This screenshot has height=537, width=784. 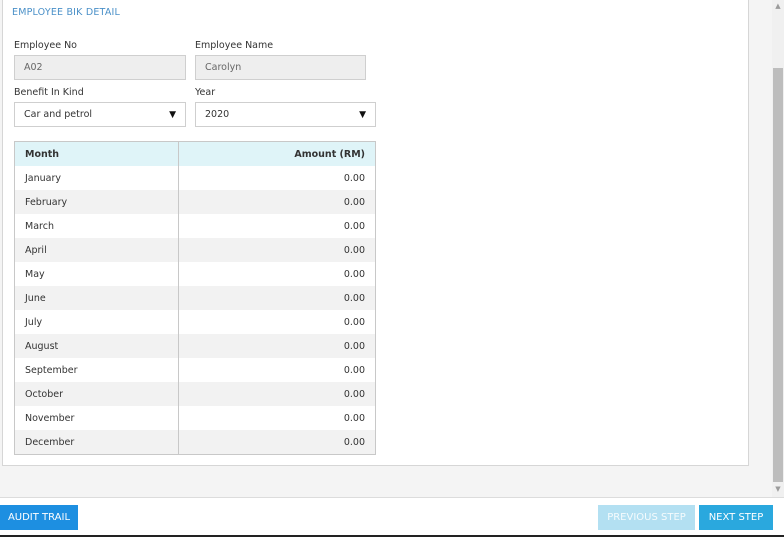 I want to click on table-row: July 0.00, so click(x=195, y=322).